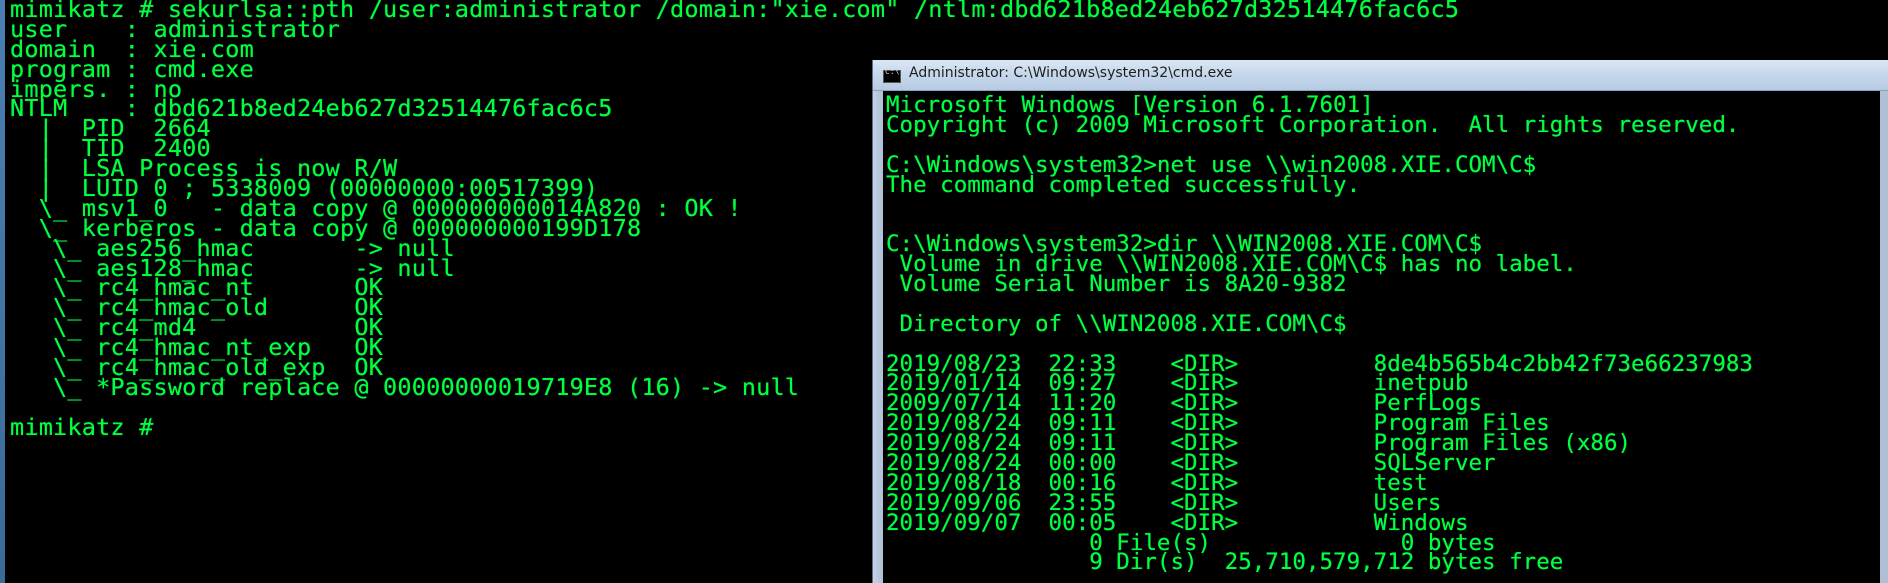 This screenshot has height=583, width=1888. Describe the element at coordinates (878, 337) in the screenshot. I see `window-frame-left` at that location.